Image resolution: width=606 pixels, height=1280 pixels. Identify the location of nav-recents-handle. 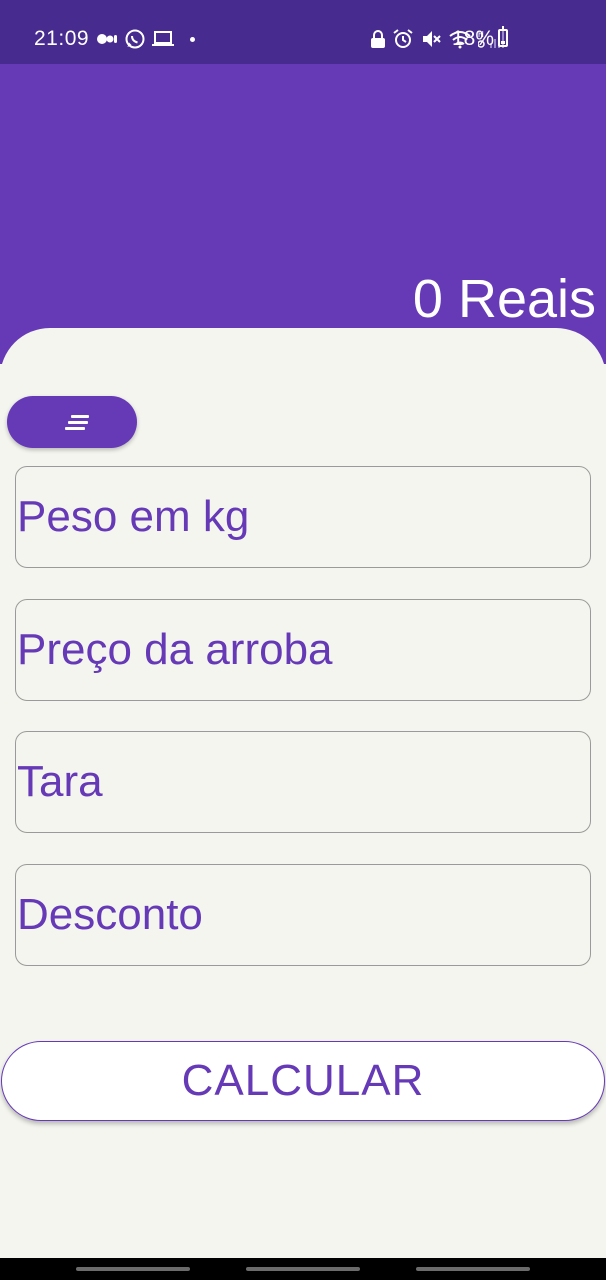
(133, 1269).